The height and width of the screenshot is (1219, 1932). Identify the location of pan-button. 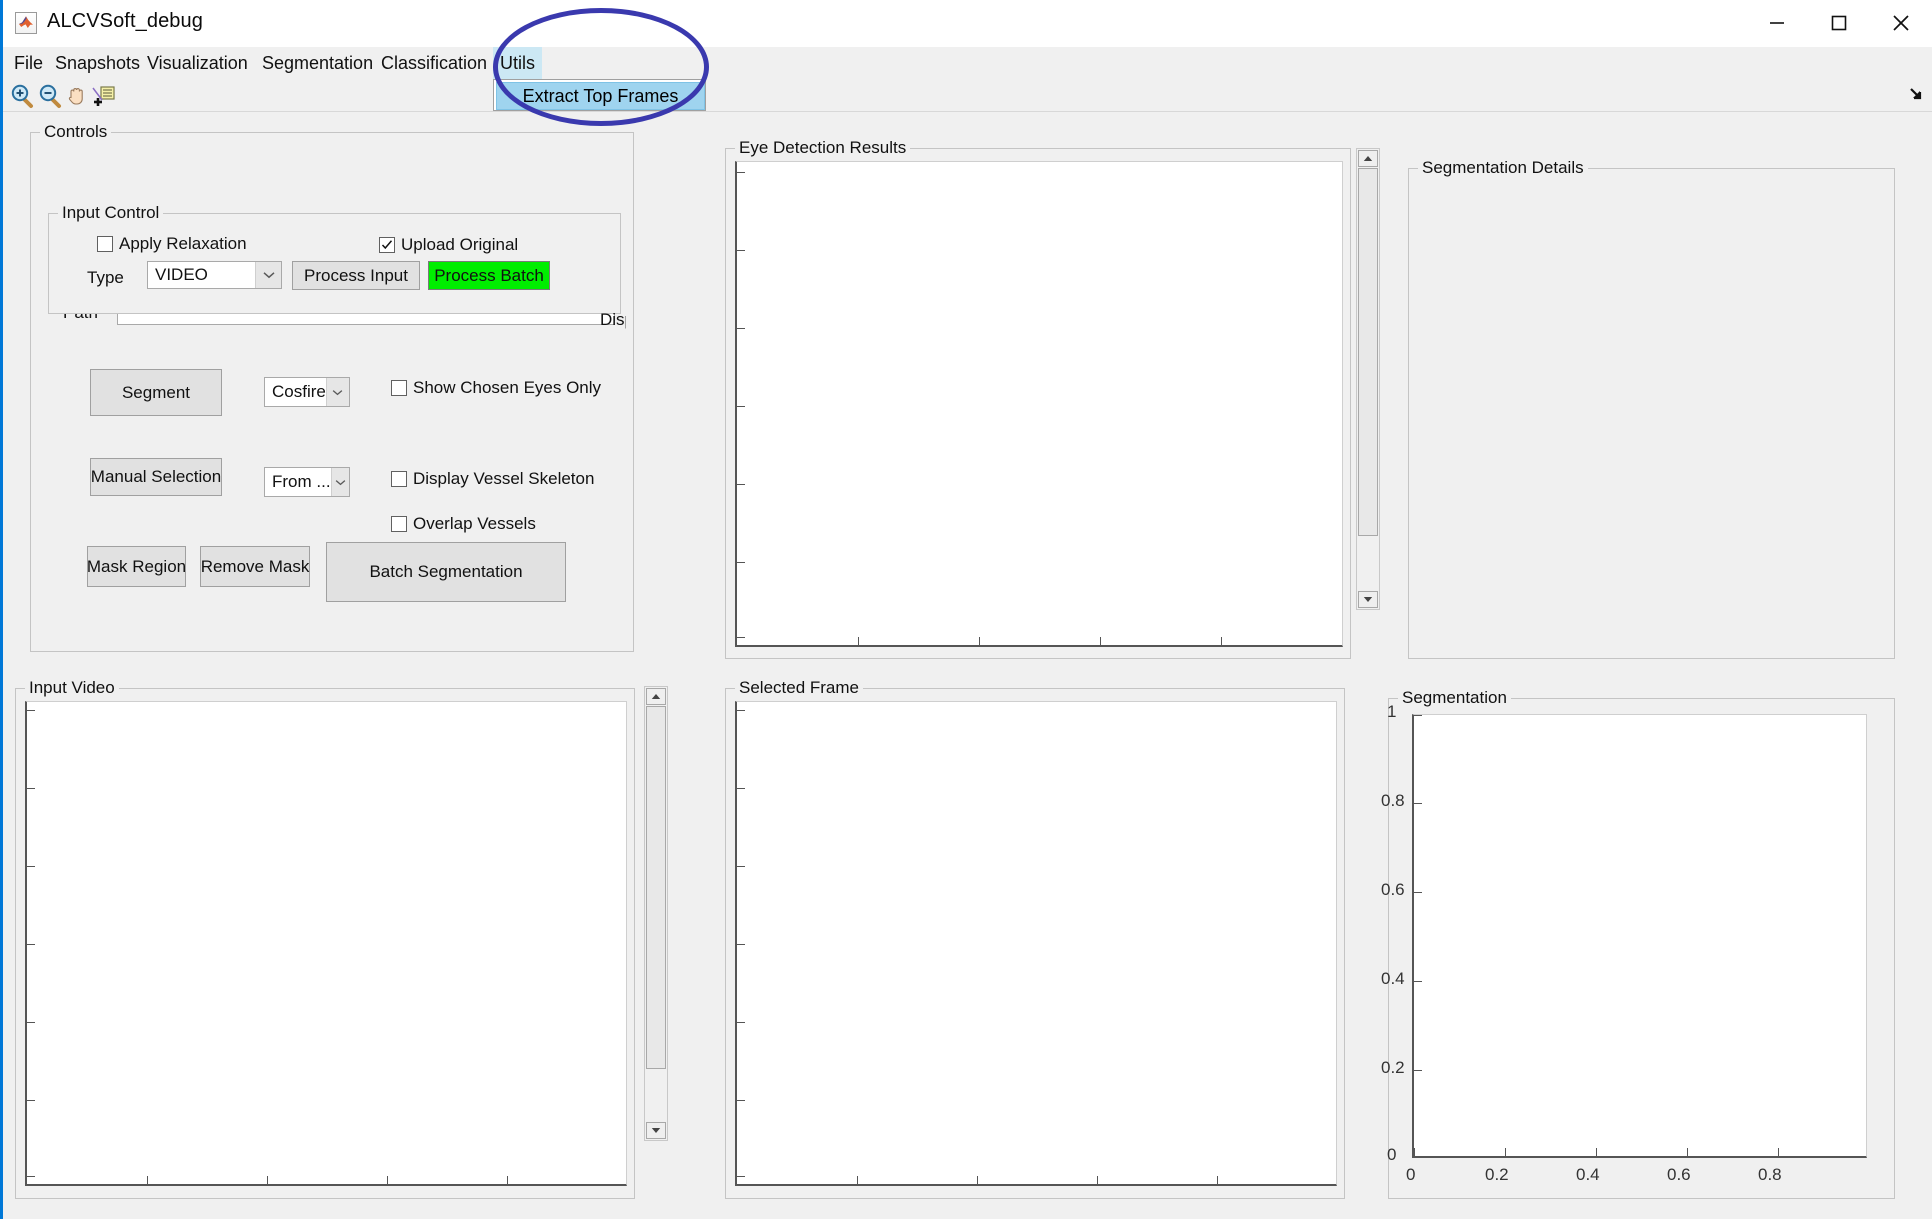
(77, 95).